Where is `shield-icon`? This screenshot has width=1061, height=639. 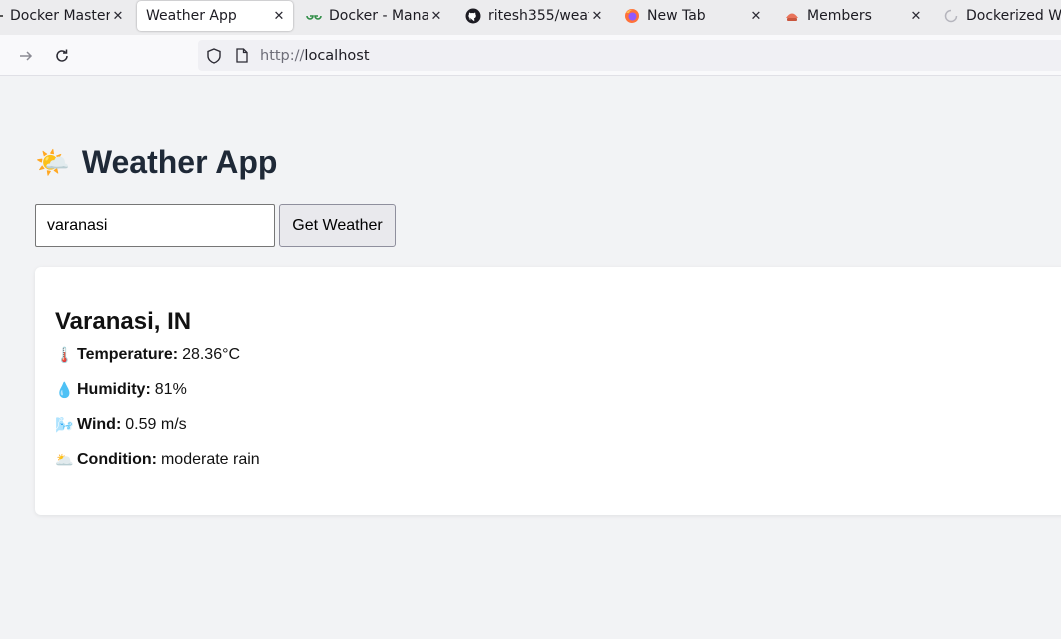 shield-icon is located at coordinates (214, 55).